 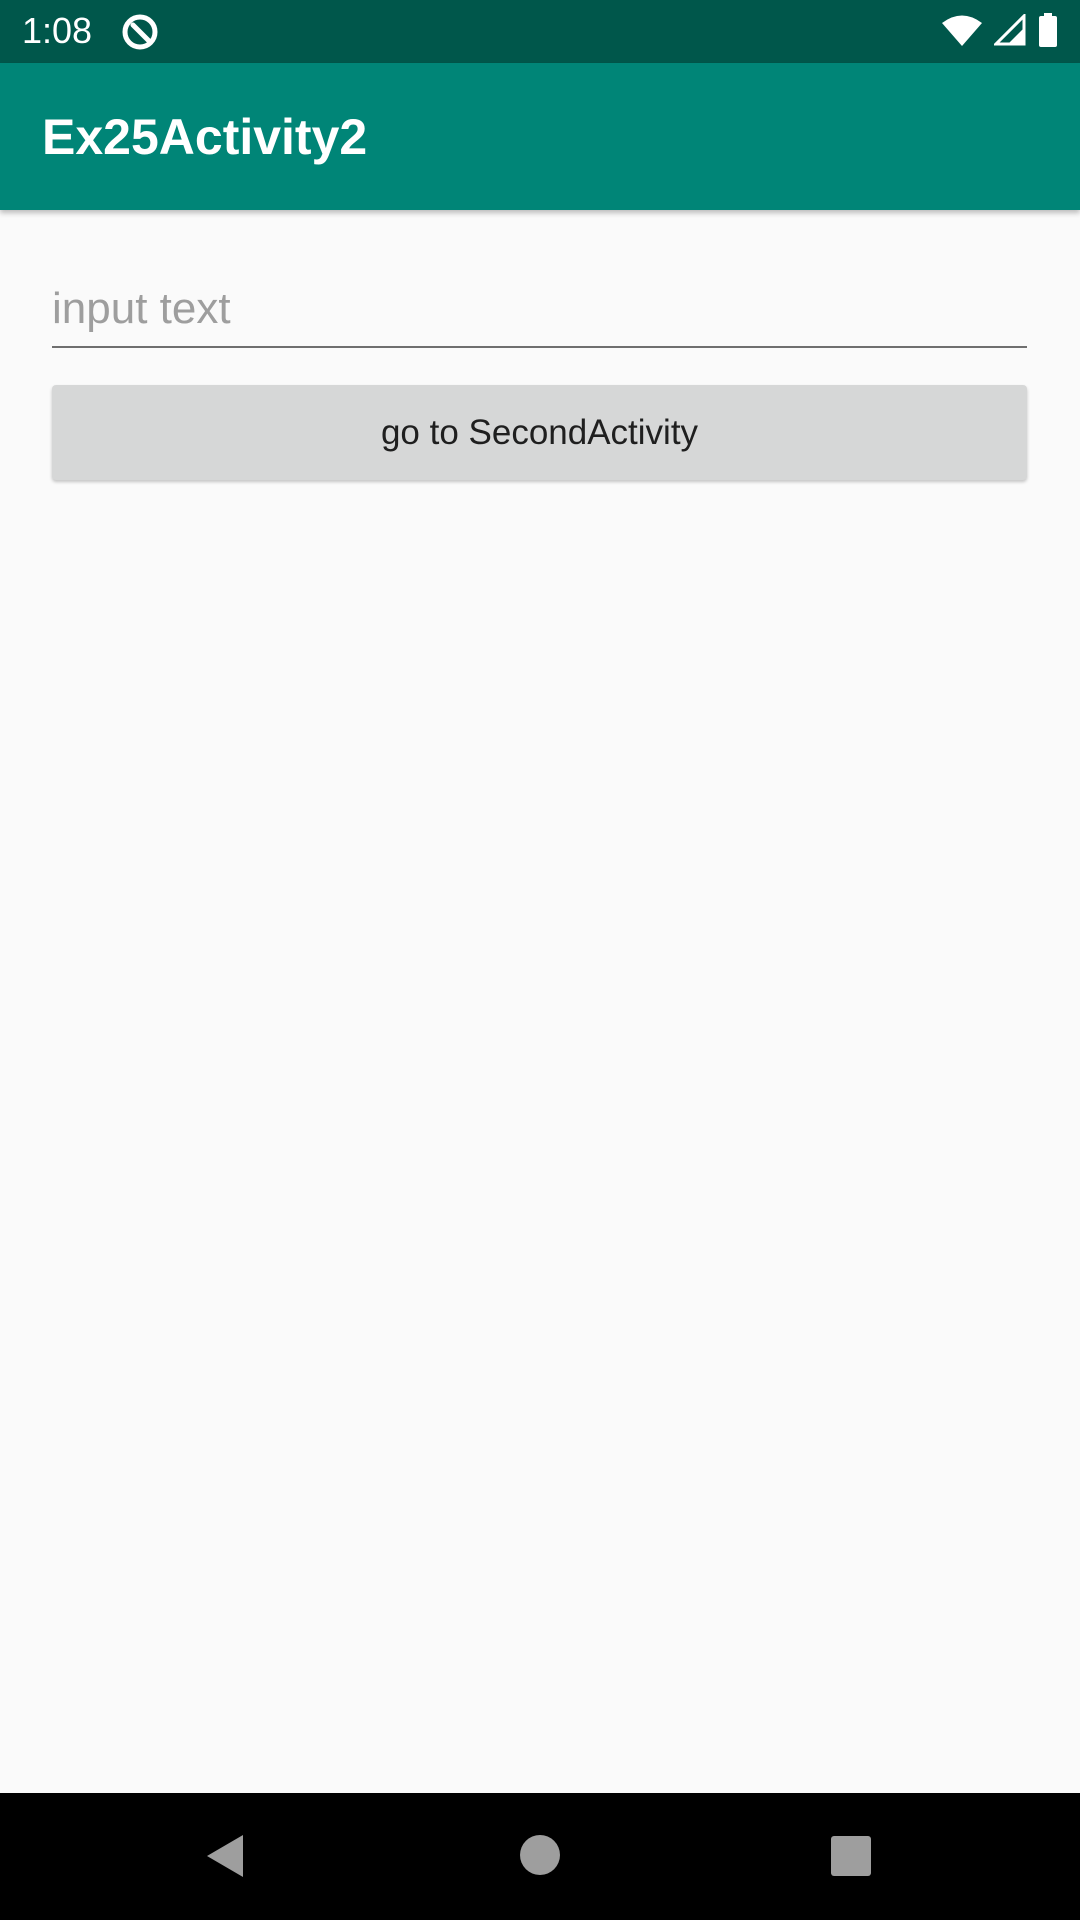 I want to click on app-notification-icon, so click(x=140, y=32).